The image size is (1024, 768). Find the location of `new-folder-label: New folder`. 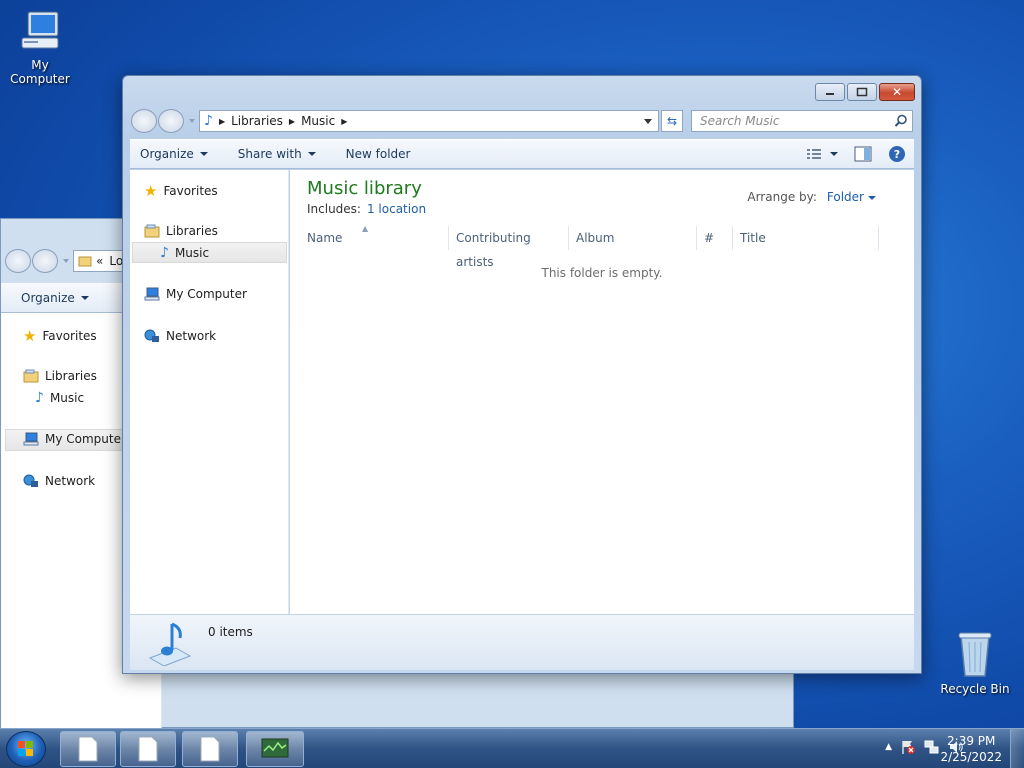

new-folder-label: New folder is located at coordinates (378, 154).